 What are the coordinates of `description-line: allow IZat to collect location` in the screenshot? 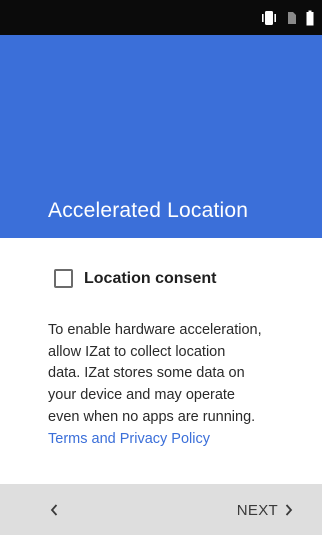 It's located at (137, 351).